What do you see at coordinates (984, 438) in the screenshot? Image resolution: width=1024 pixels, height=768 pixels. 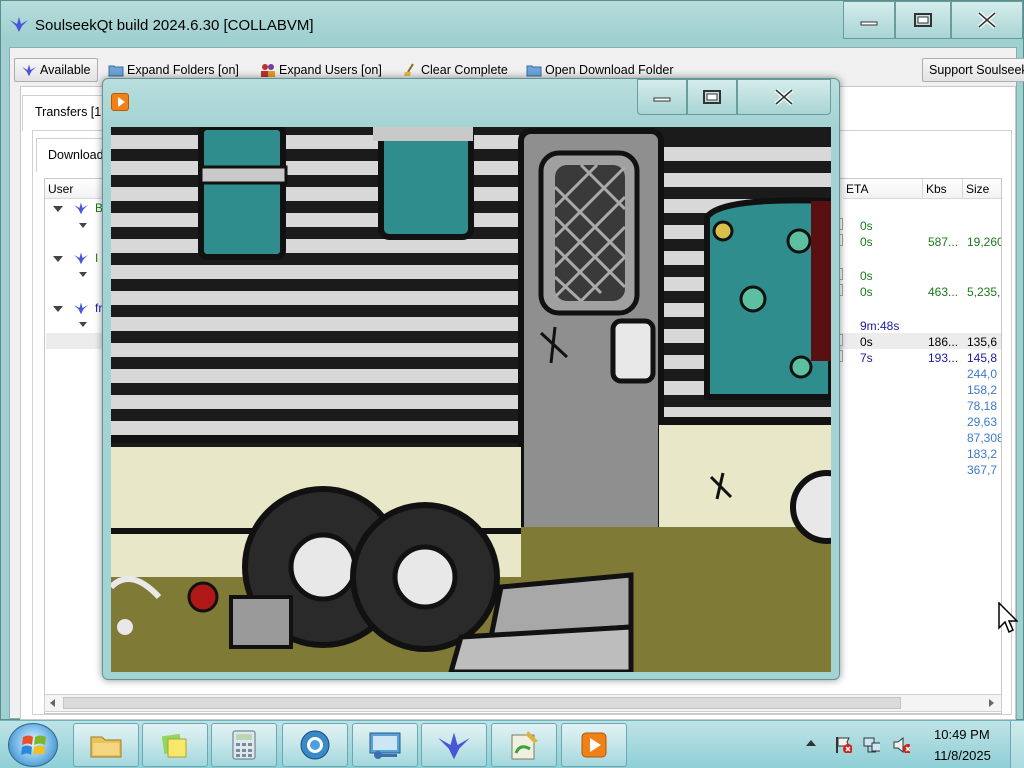 I see `cell-size: 87,308` at bounding box center [984, 438].